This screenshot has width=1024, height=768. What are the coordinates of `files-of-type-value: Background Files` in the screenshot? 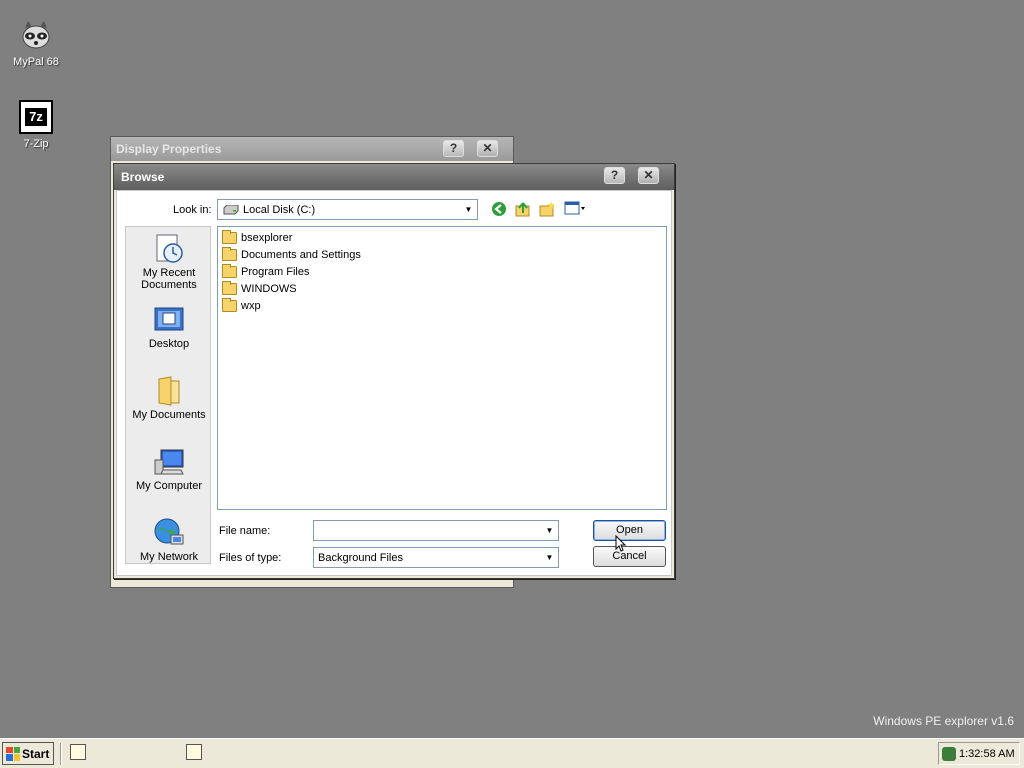 It's located at (360, 558).